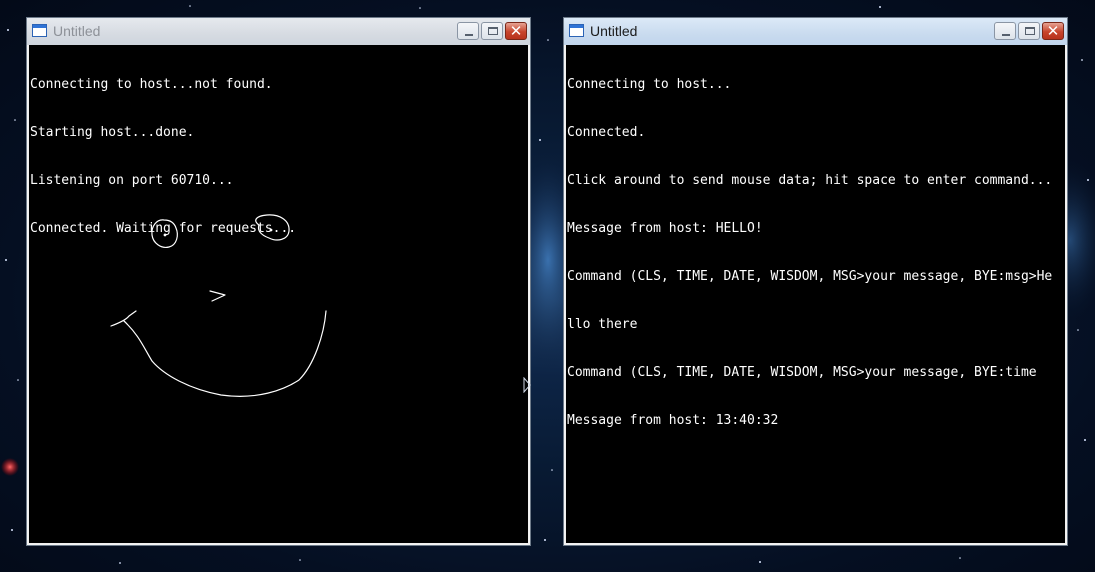  What do you see at coordinates (217, 296) in the screenshot?
I see `nose-stroke` at bounding box center [217, 296].